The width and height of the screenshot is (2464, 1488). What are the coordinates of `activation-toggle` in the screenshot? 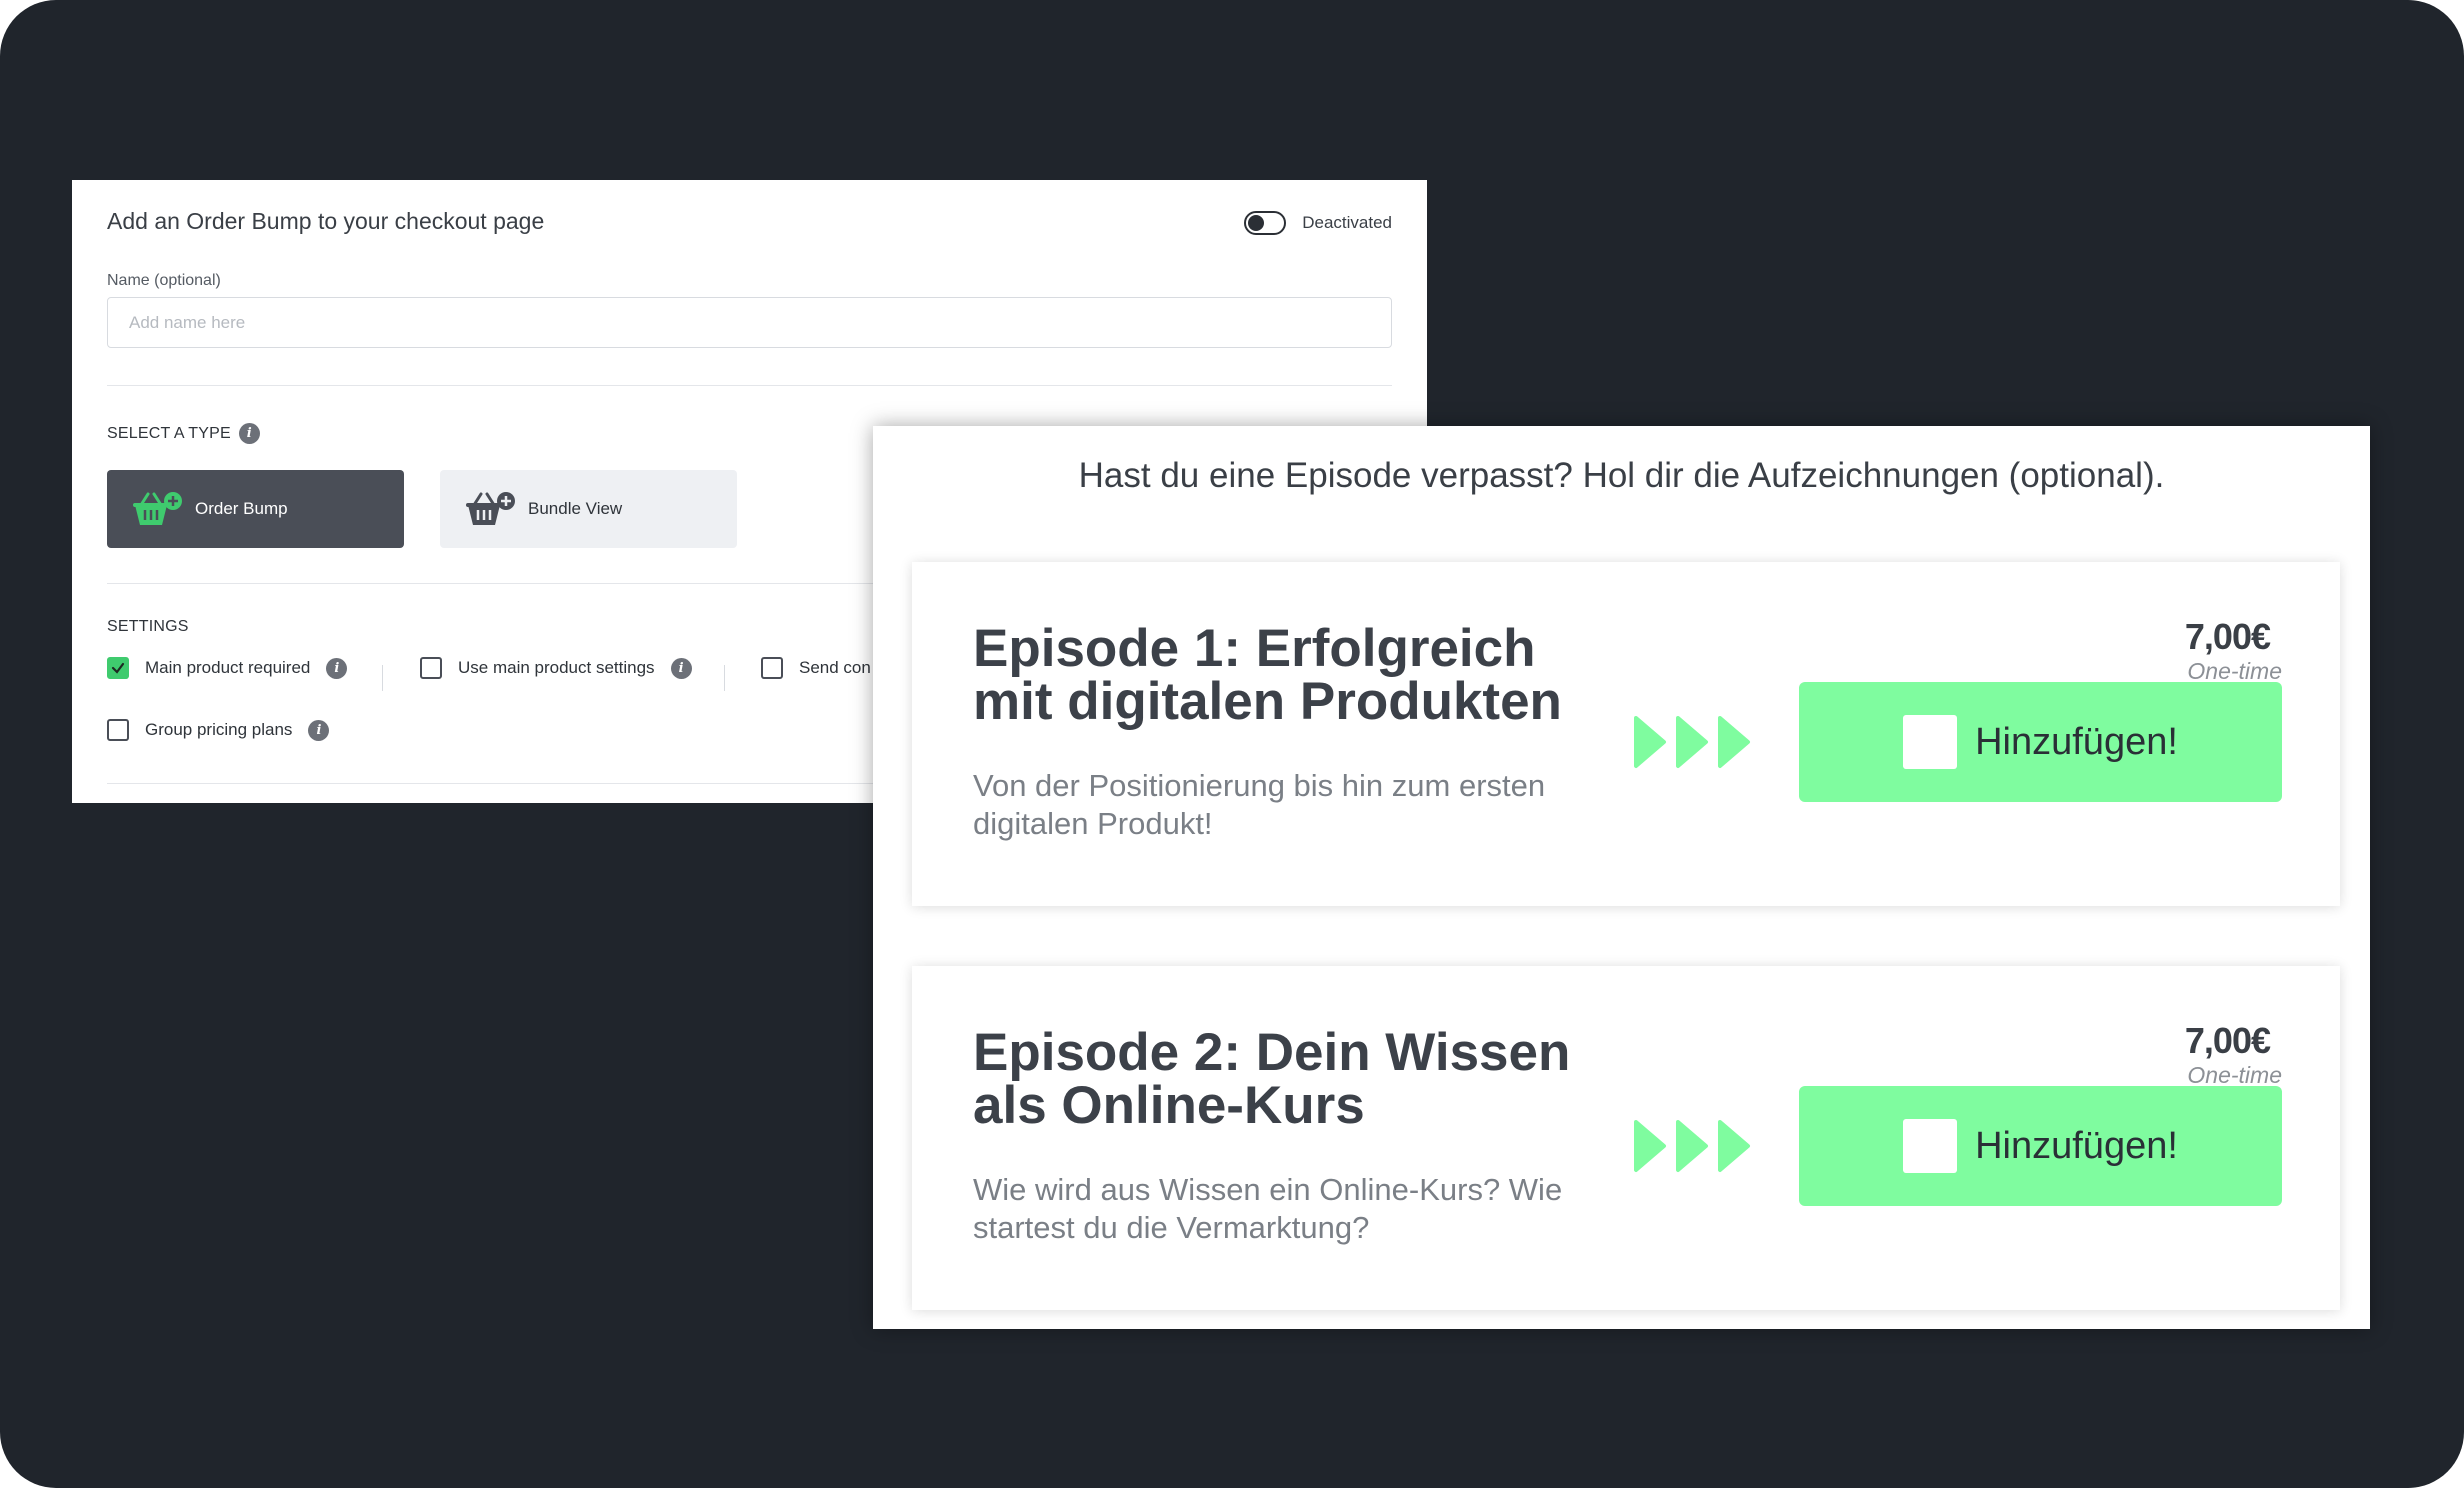 It's located at (1265, 223).